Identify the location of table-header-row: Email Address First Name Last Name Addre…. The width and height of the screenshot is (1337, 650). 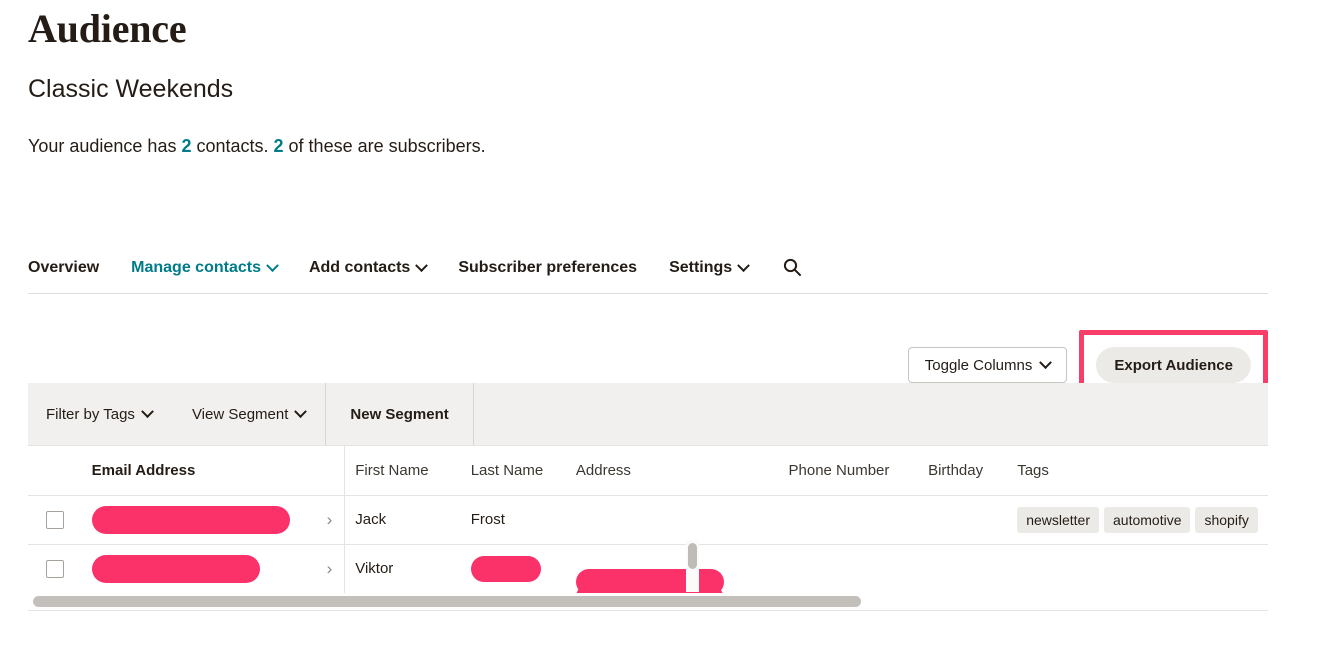
(648, 471).